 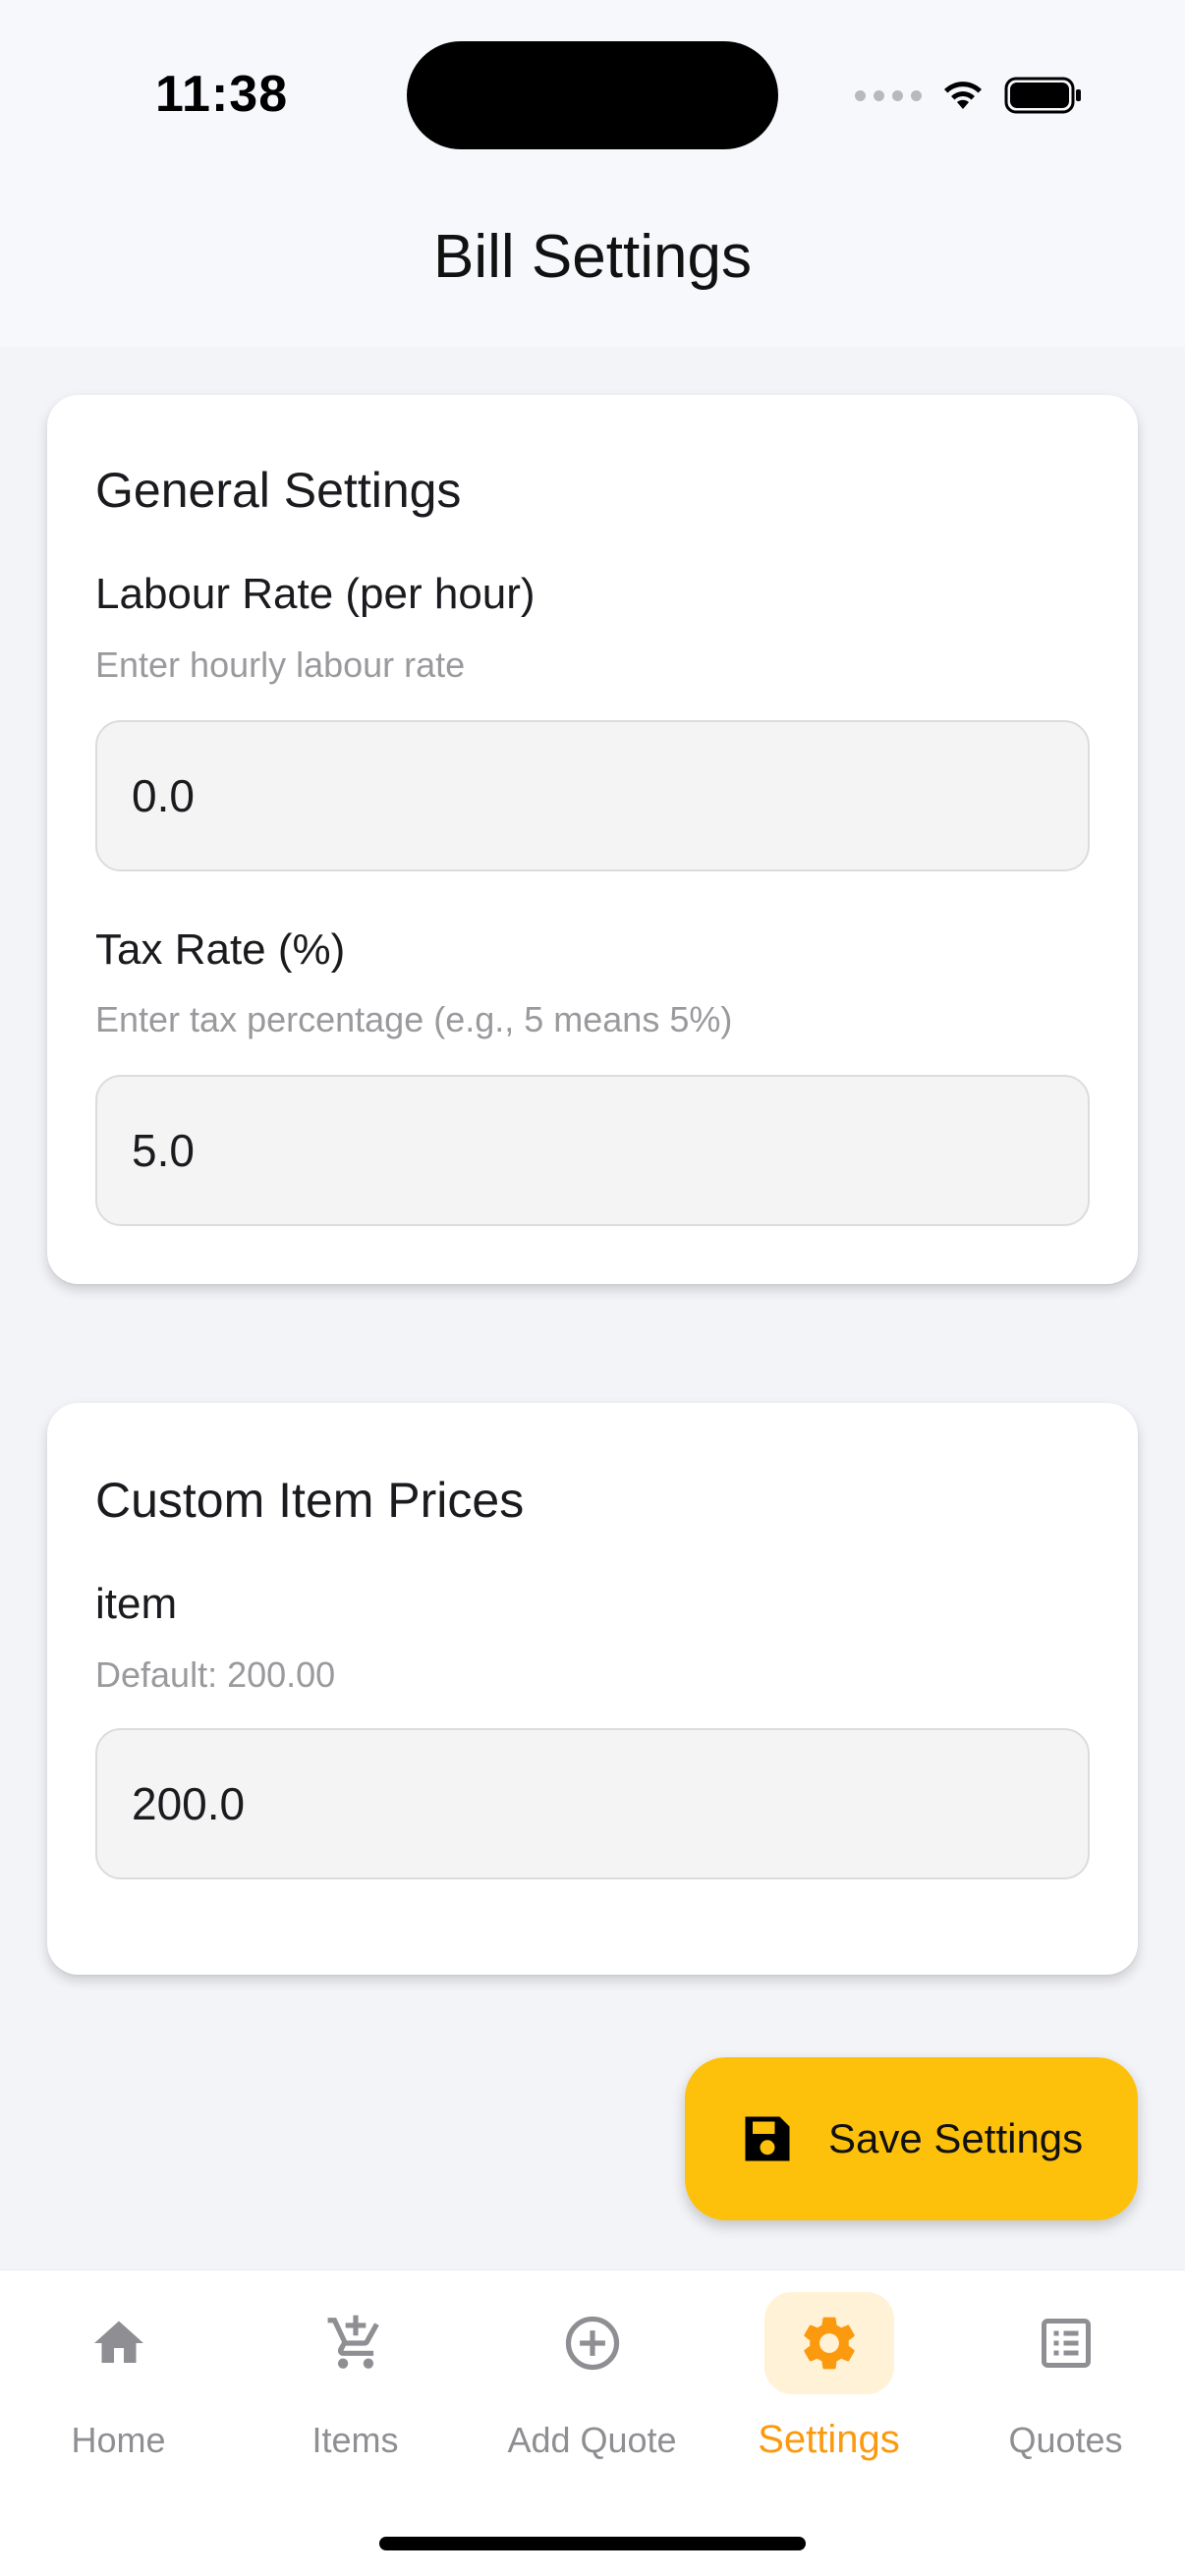 I want to click on nav-item-settings: Settings, so click(x=829, y=2368).